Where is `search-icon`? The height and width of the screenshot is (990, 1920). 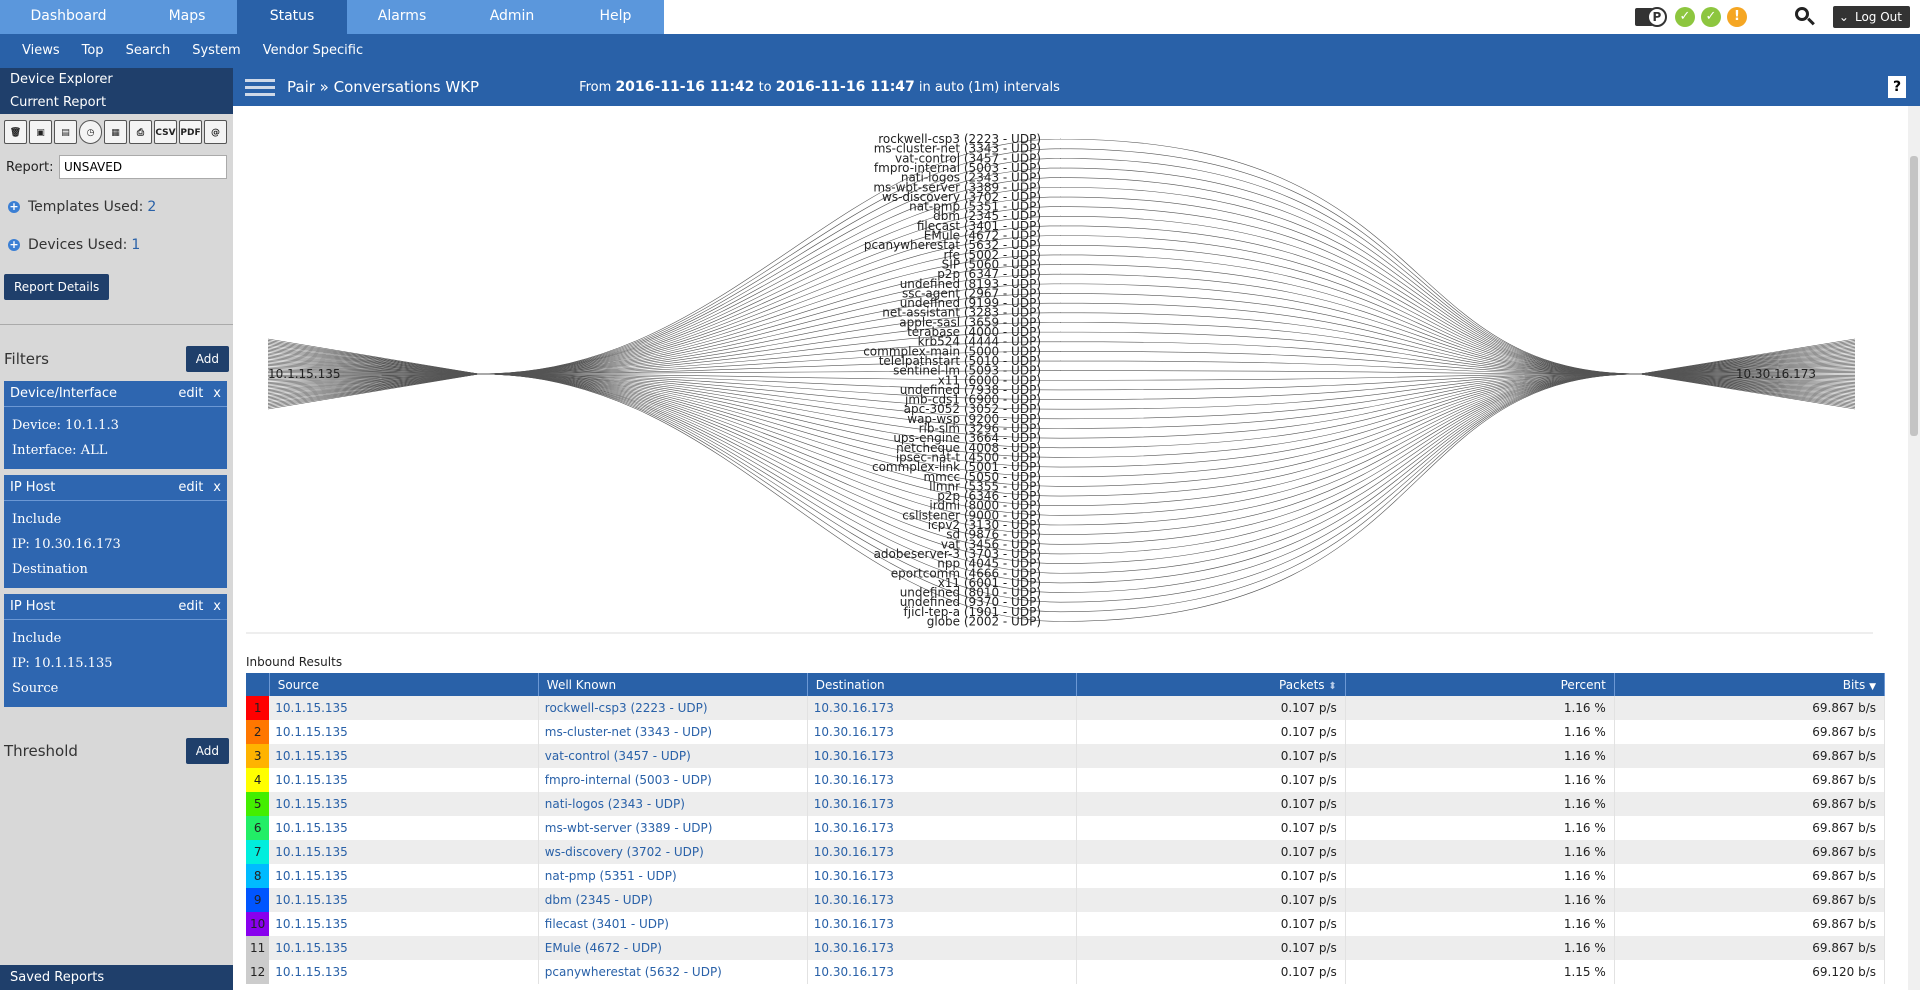
search-icon is located at coordinates (1805, 17).